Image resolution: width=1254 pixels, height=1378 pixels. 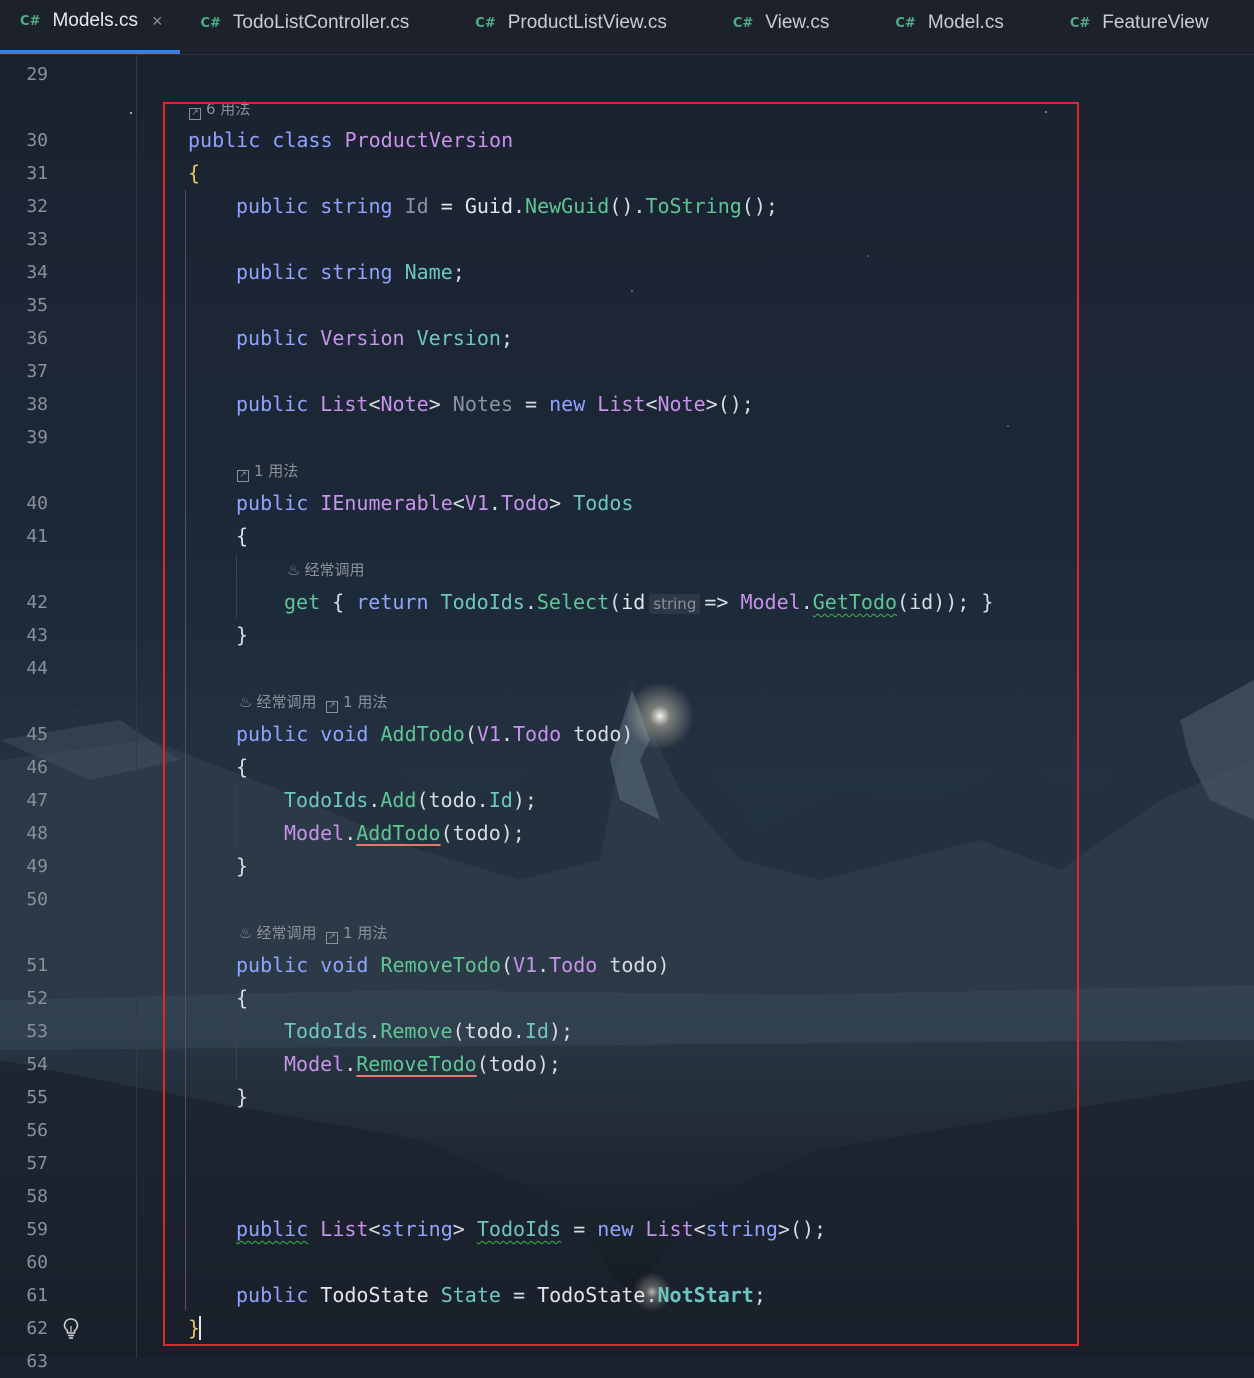 What do you see at coordinates (37, 371) in the screenshot?
I see `line-number: 37` at bounding box center [37, 371].